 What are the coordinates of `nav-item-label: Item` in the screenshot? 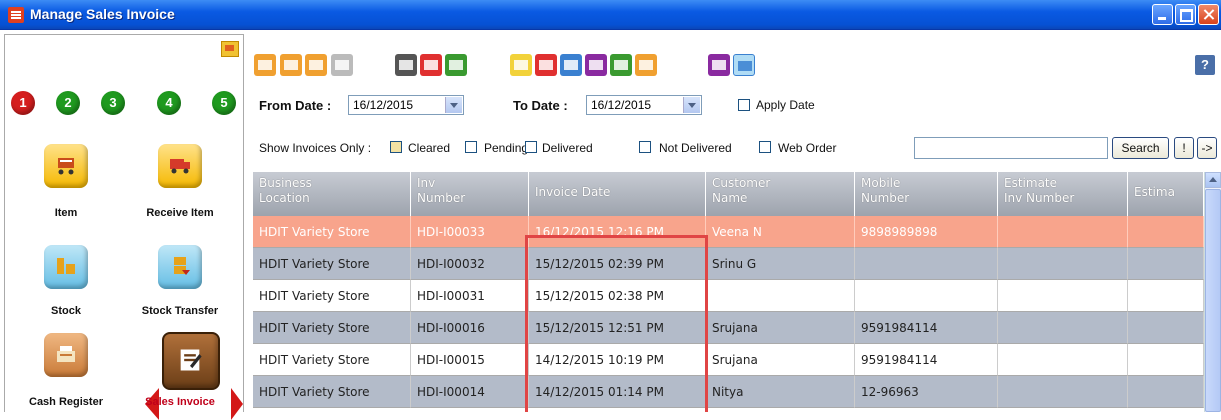 It's located at (66, 213).